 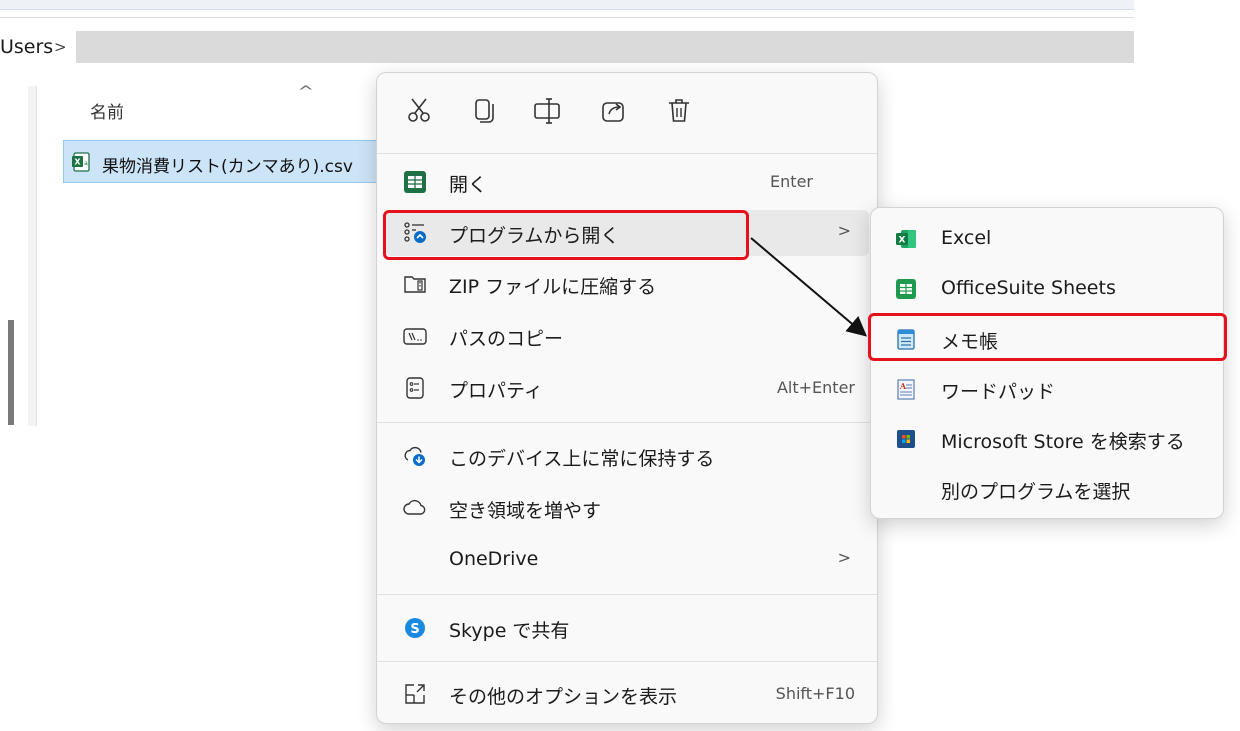 I want to click on rename-icon, so click(x=547, y=111).